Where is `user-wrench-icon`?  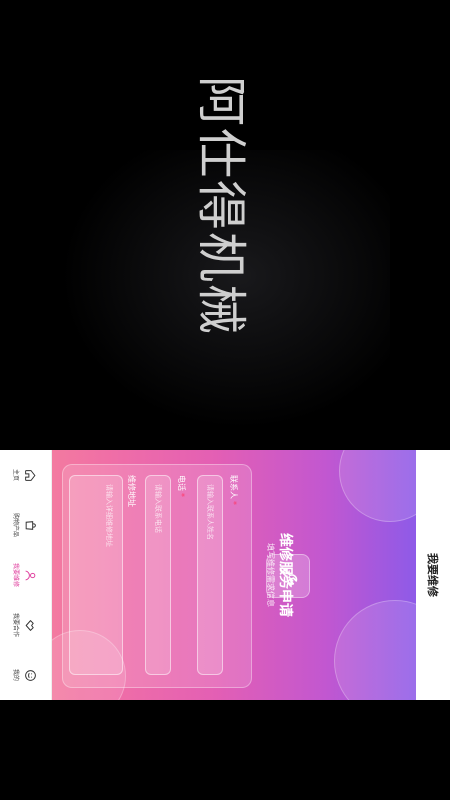
user-wrench-icon is located at coordinates (31, 575).